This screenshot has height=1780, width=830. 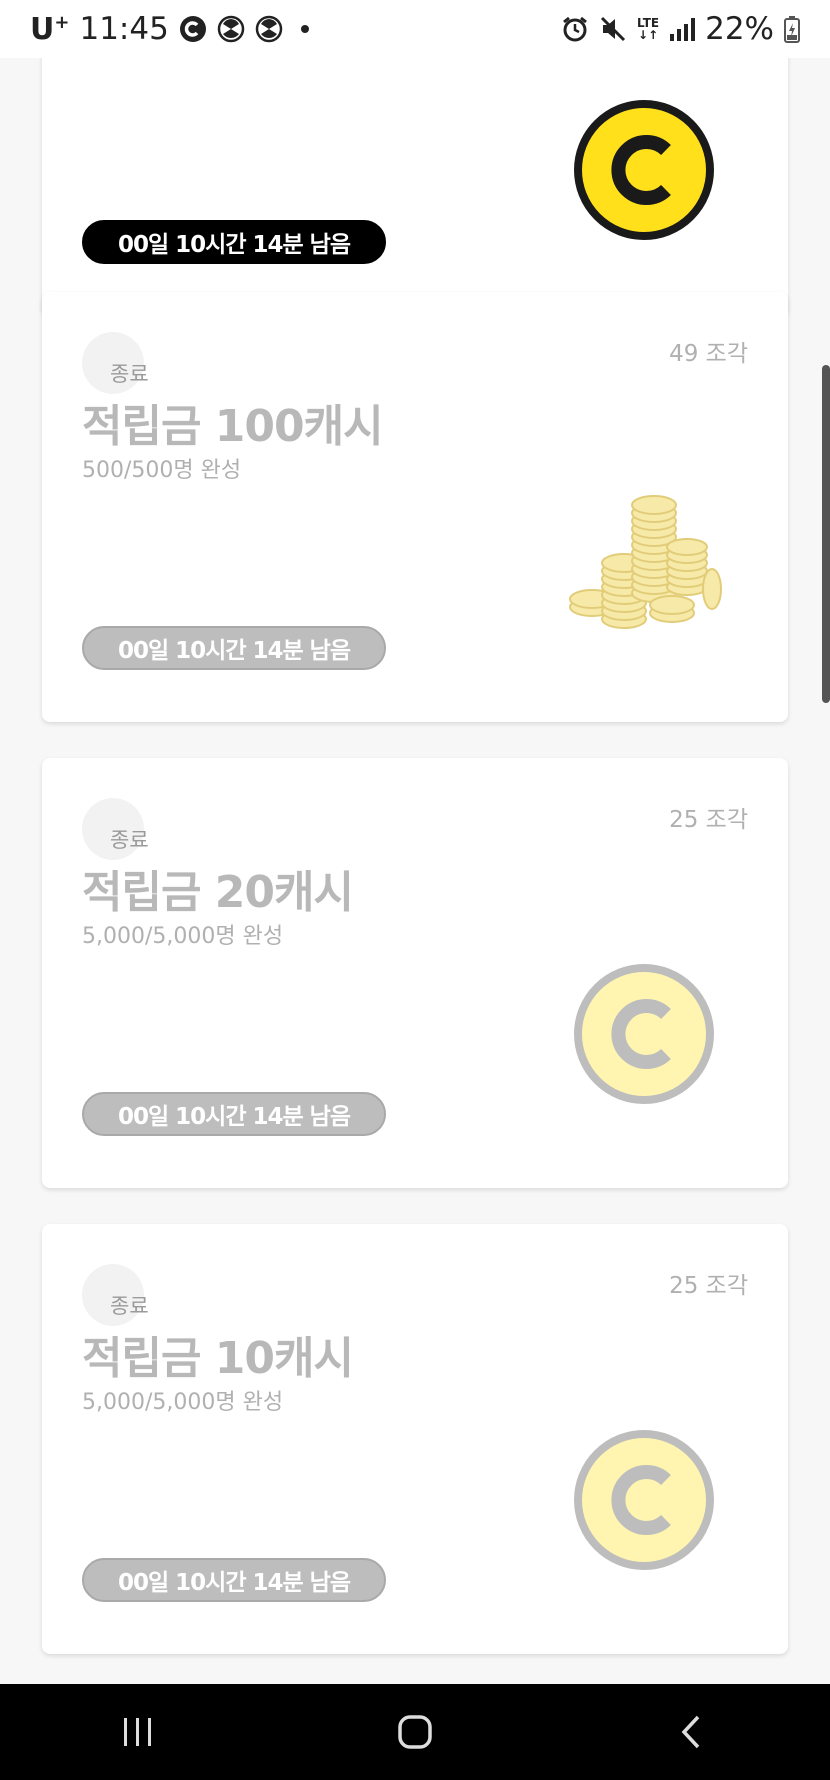 What do you see at coordinates (575, 29) in the screenshot?
I see `alarm-icon` at bounding box center [575, 29].